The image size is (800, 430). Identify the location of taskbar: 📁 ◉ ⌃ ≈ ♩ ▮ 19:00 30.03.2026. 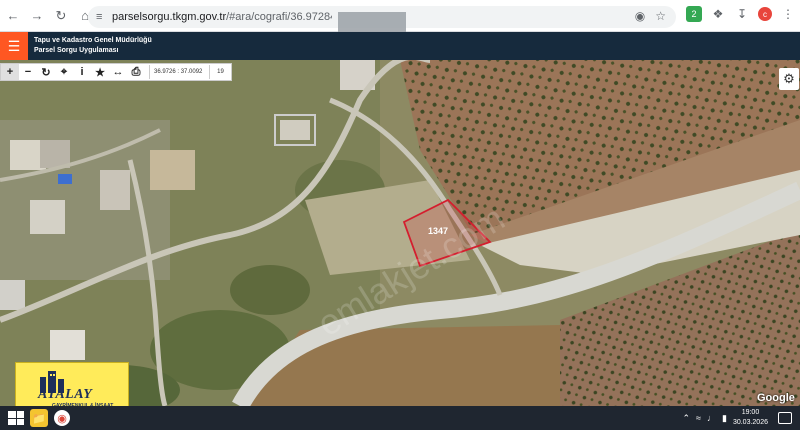
(400, 418).